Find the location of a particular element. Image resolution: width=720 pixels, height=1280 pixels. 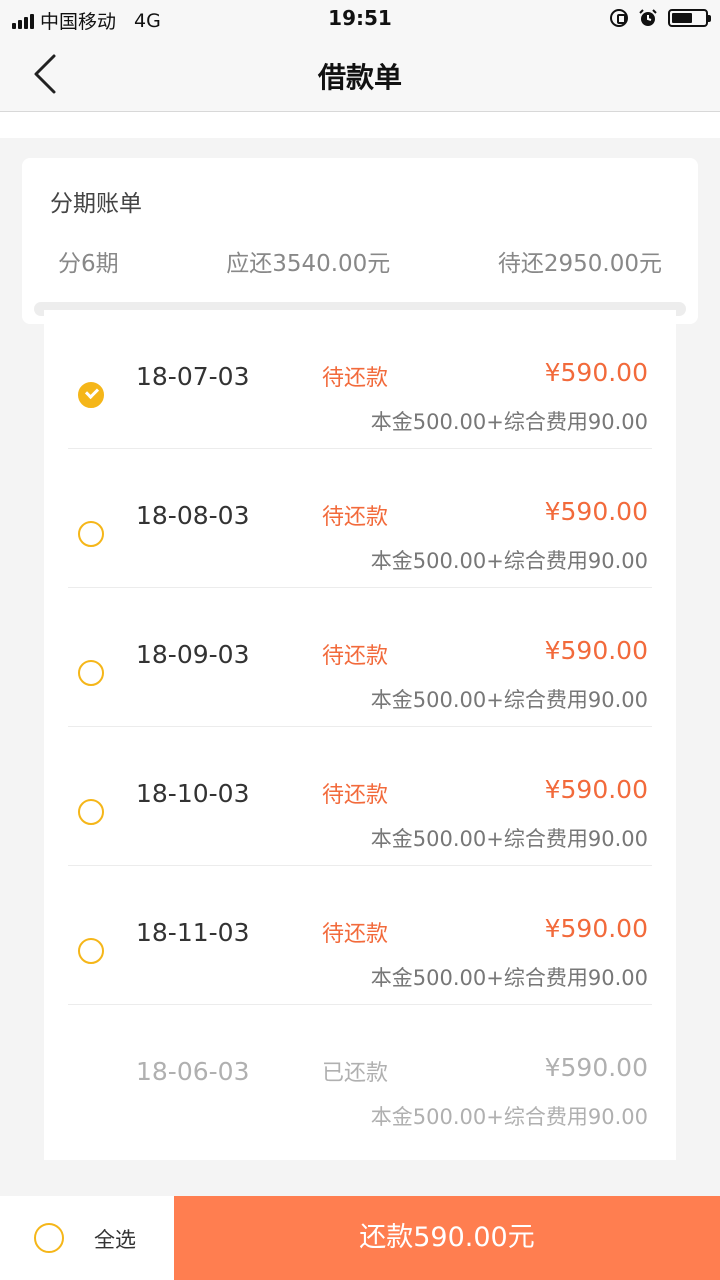

header-gap is located at coordinates (360, 125).